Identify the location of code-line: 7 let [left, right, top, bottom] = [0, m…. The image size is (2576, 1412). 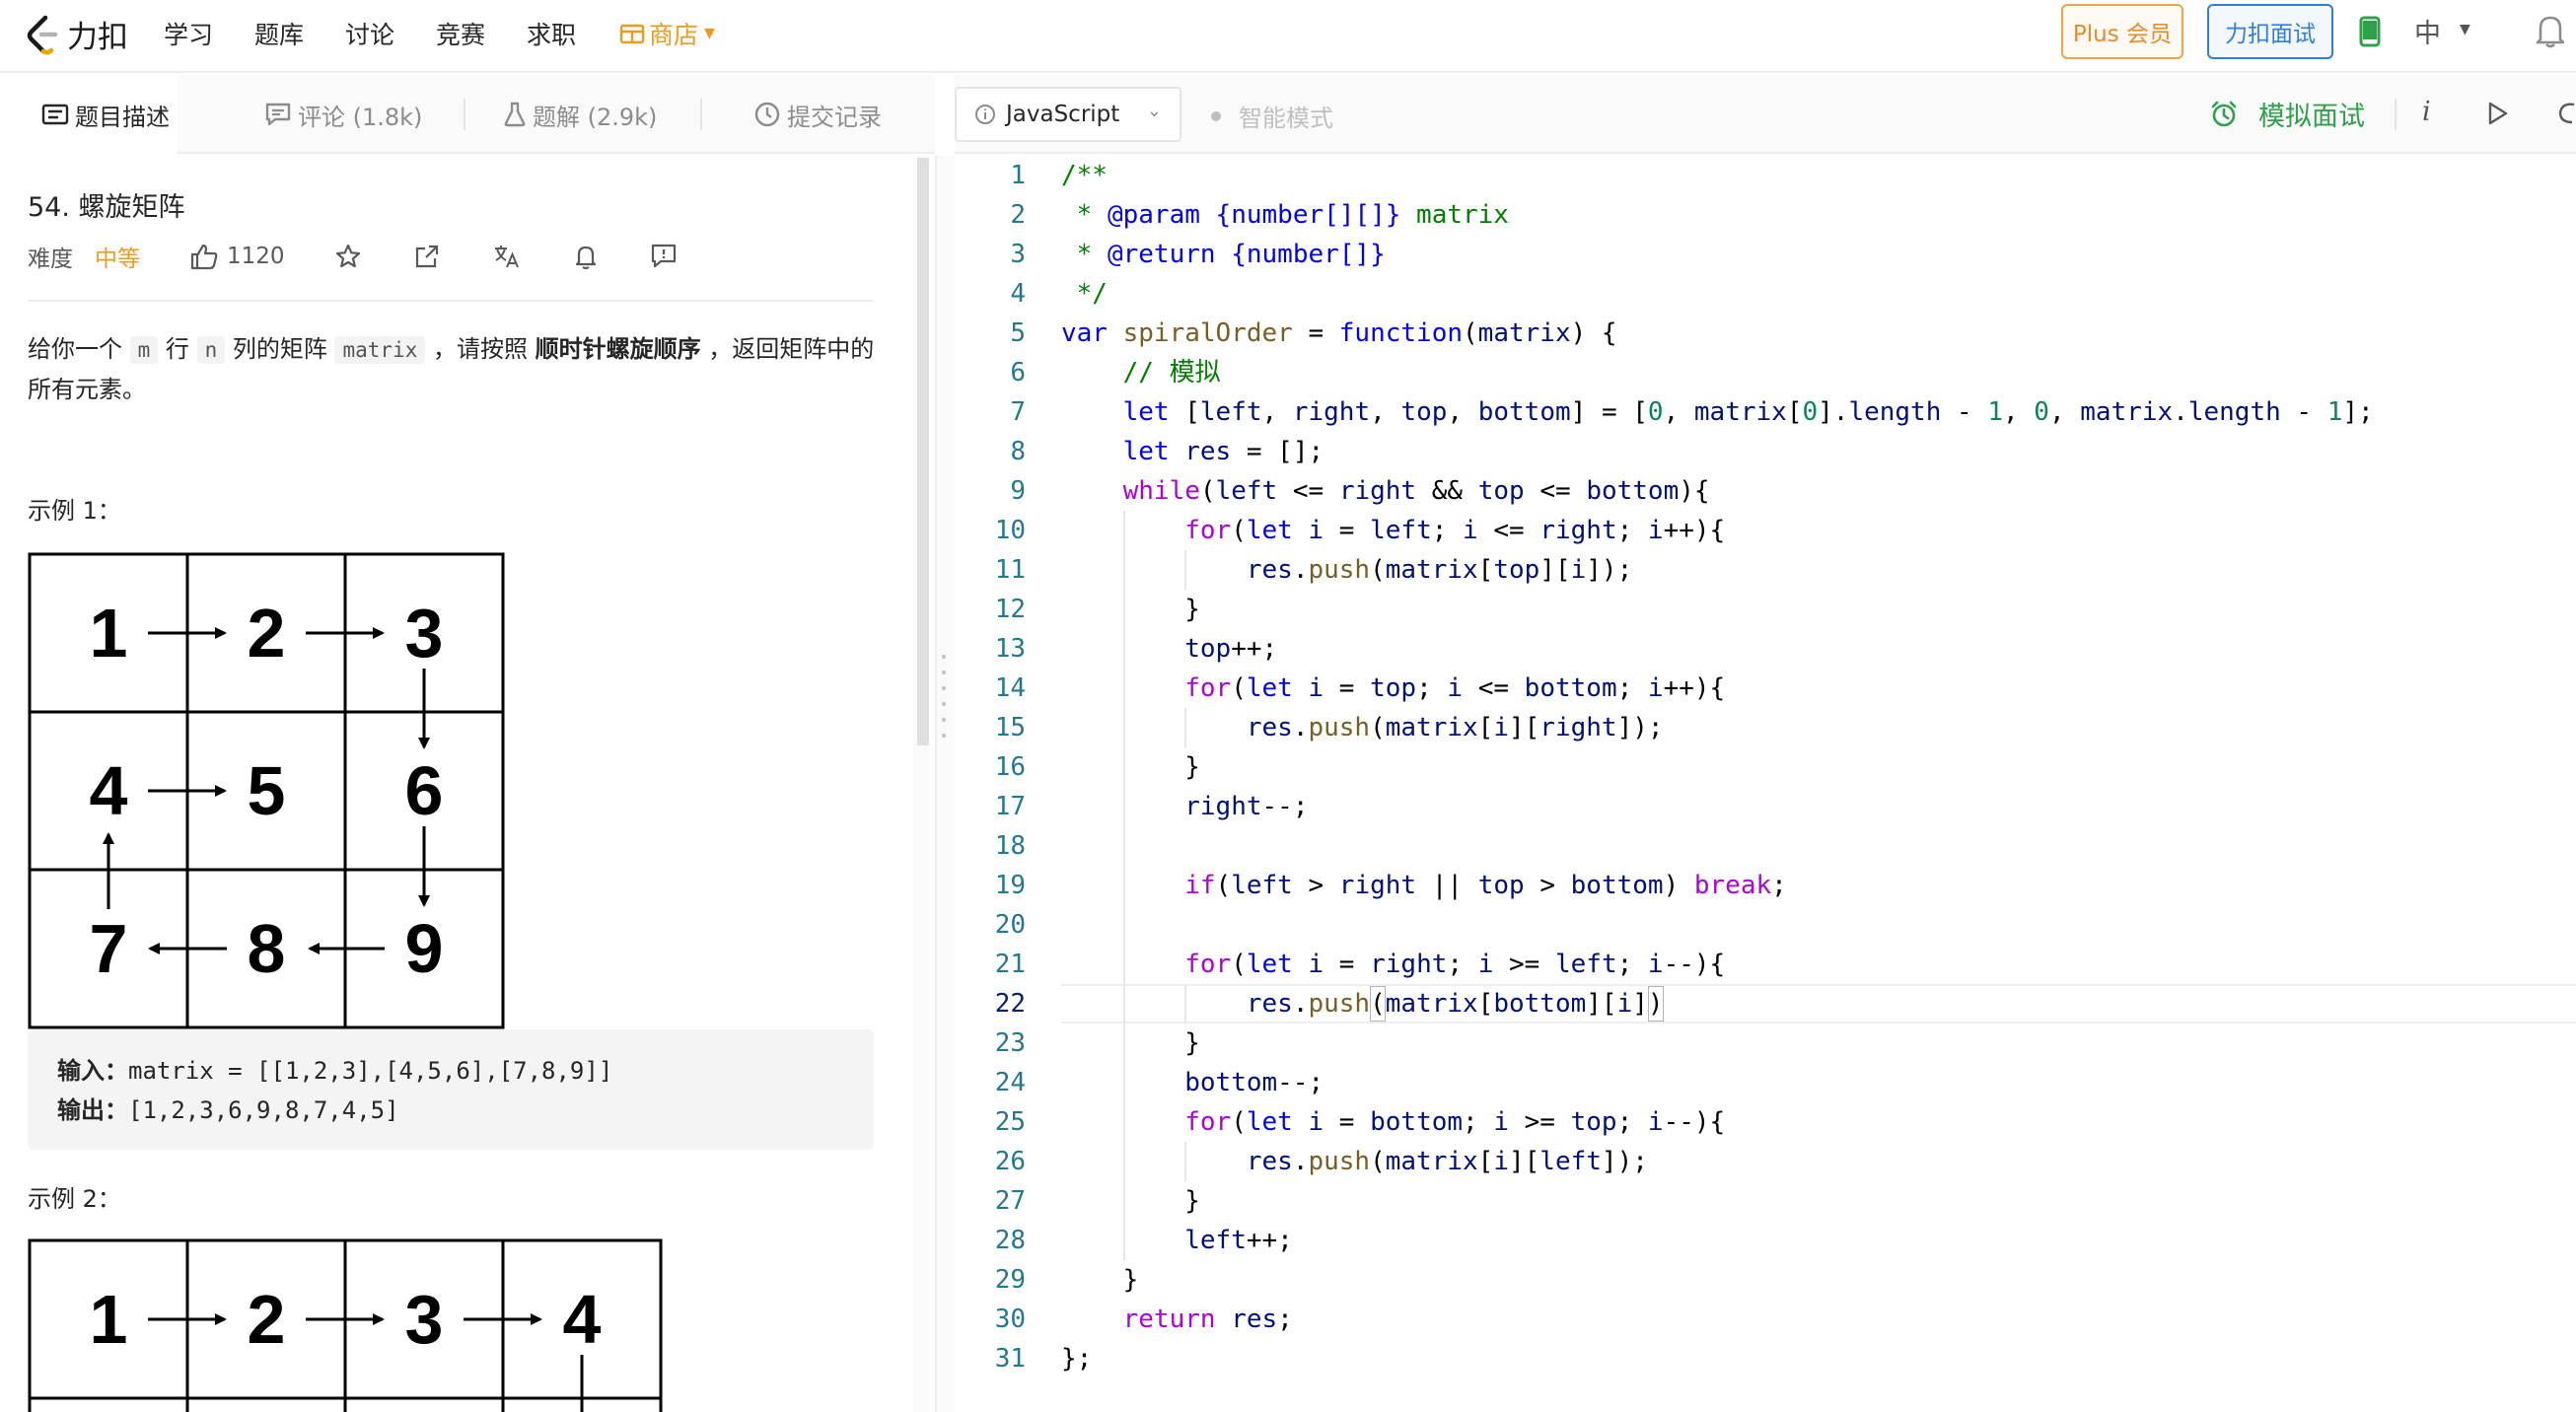
(1766, 412).